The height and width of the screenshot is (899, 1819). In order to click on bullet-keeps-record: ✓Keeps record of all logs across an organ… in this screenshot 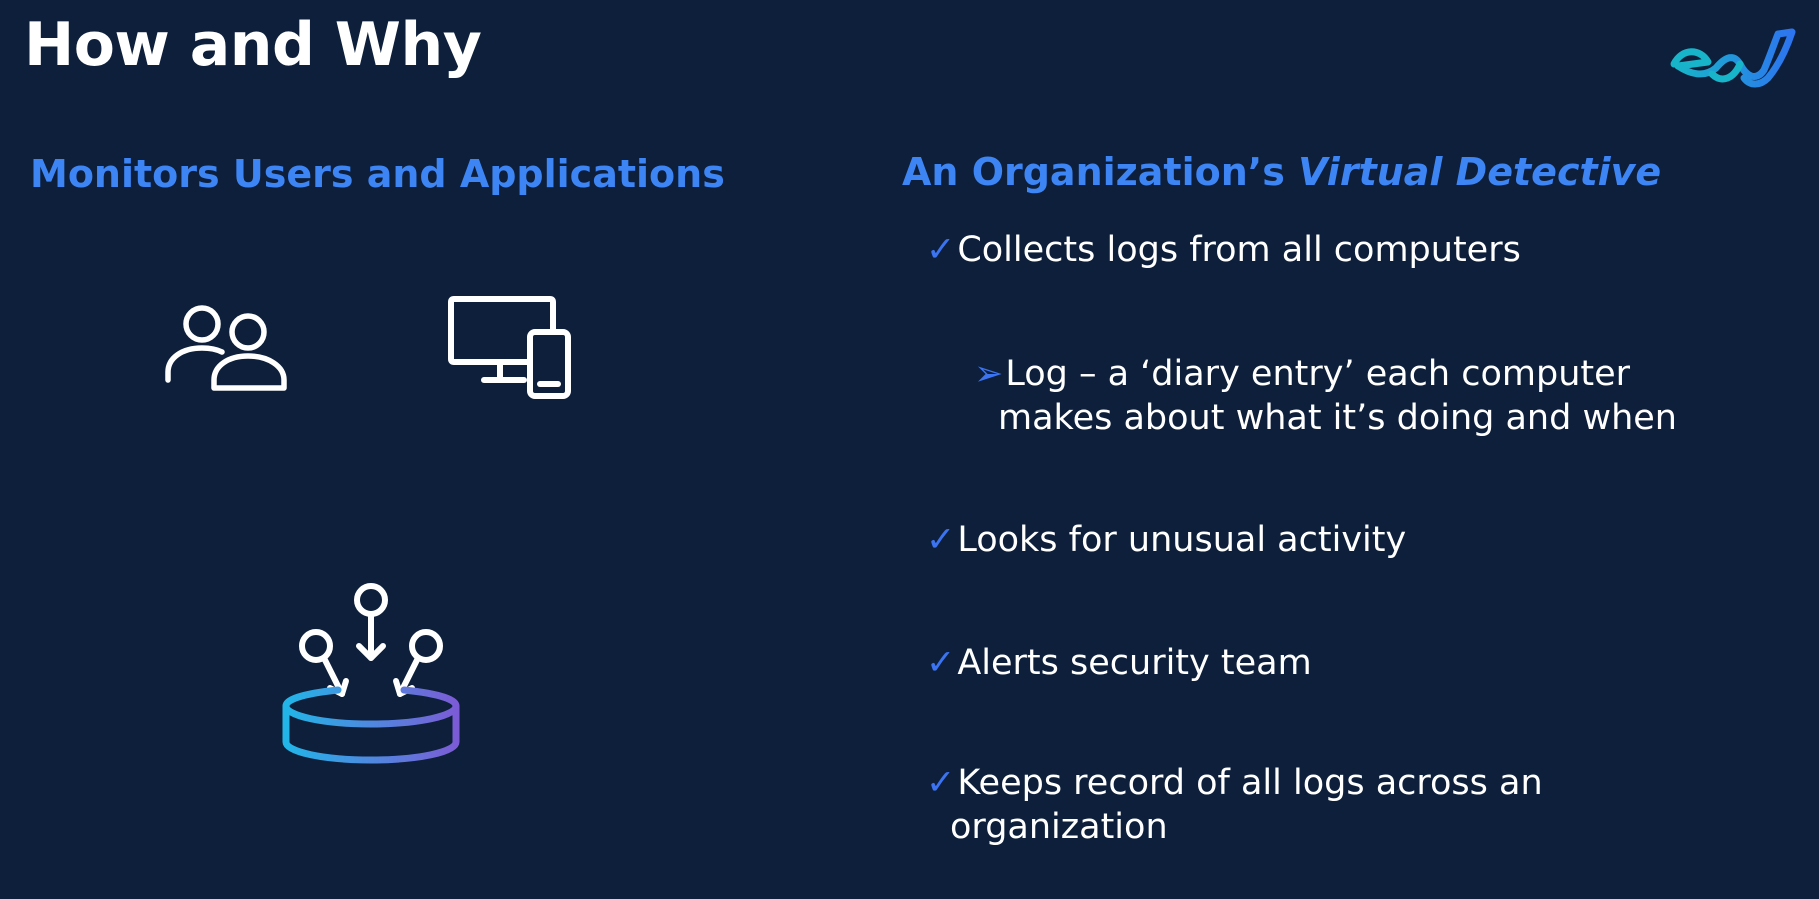, I will do `click(1234, 805)`.